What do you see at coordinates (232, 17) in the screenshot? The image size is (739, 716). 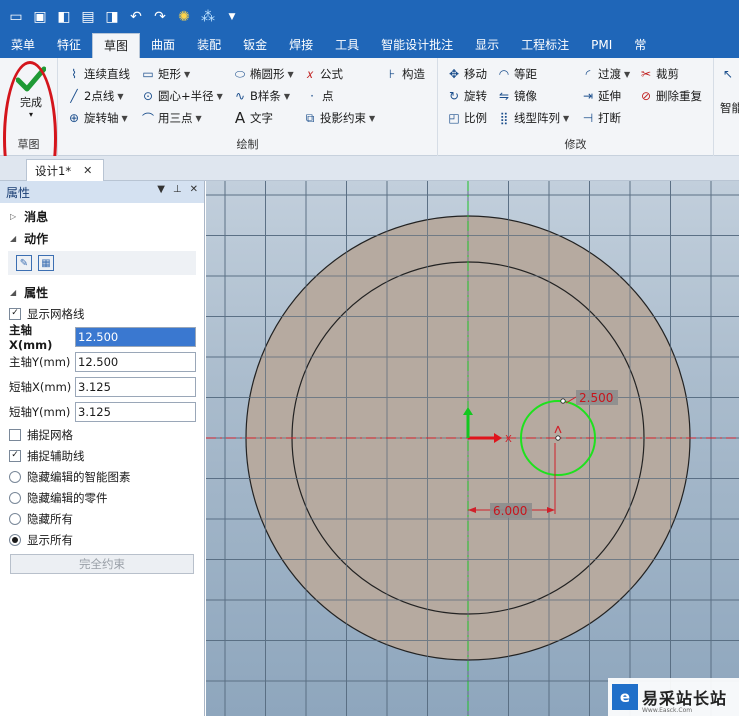 I see `customize-dropdown-icon: ▼` at bounding box center [232, 17].